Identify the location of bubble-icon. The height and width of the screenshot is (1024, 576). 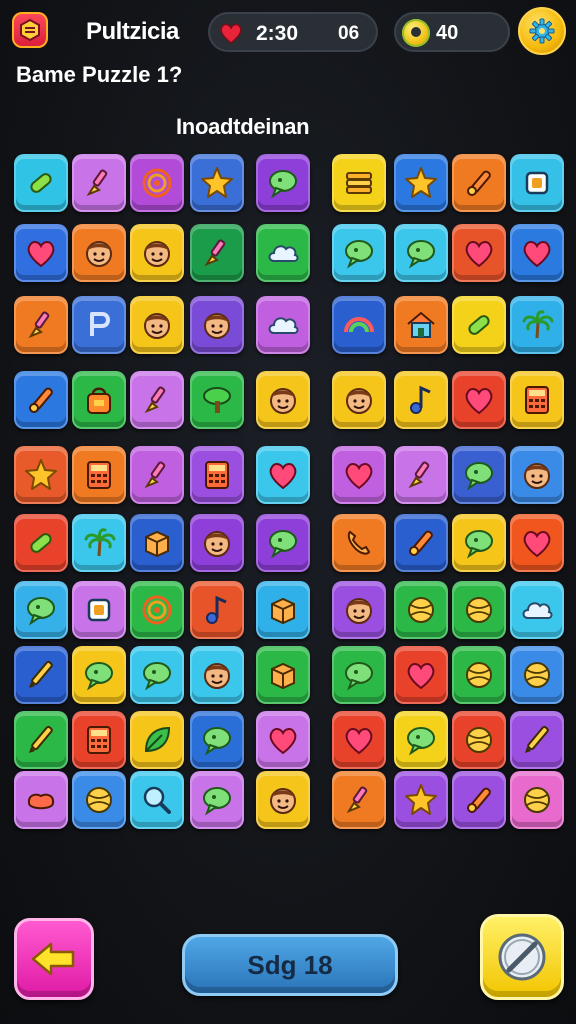
(479, 544).